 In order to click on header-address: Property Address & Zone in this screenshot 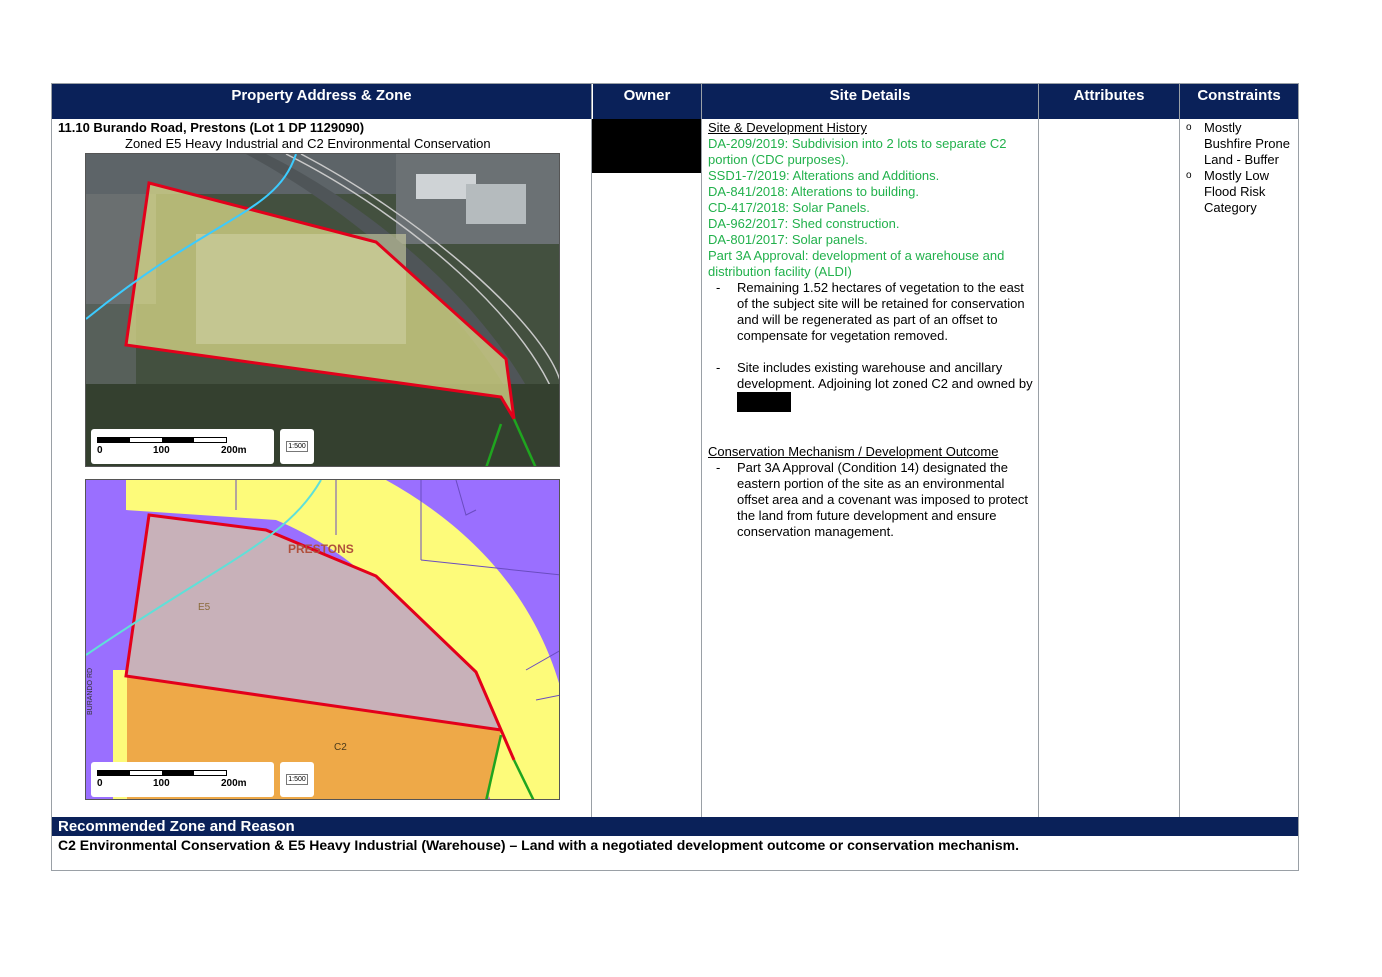, I will do `click(321, 101)`.